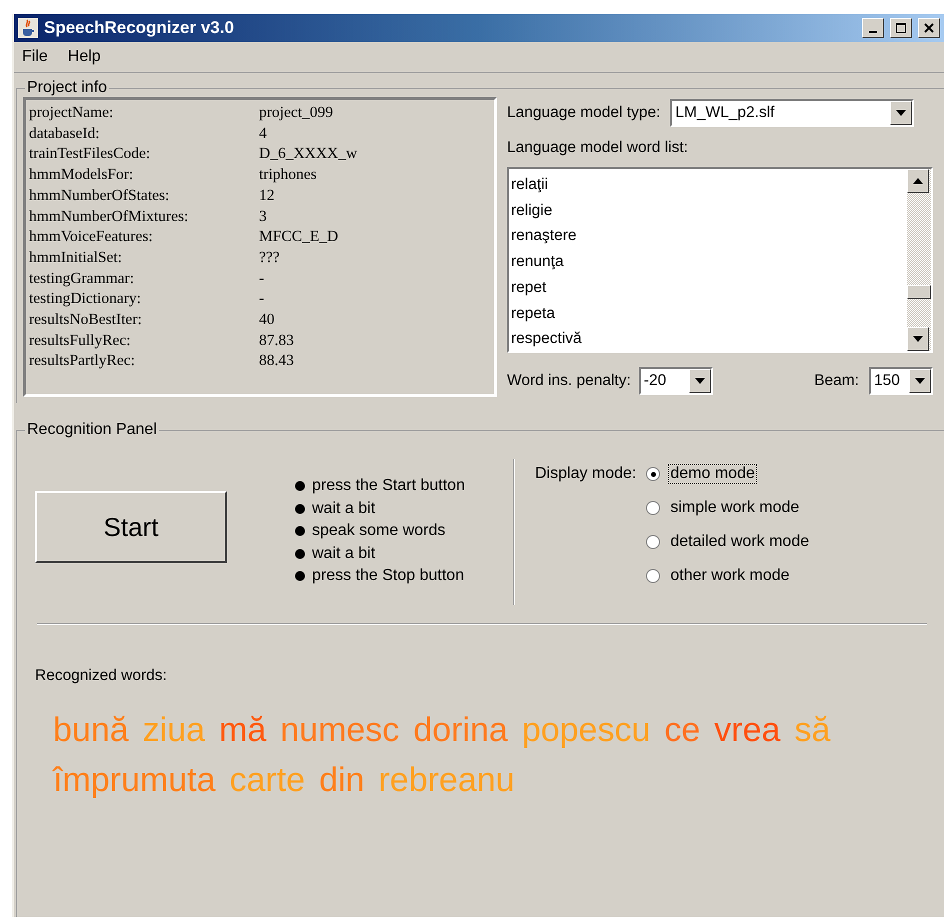 The image size is (944, 919). I want to click on menu-item: File, so click(35, 57).